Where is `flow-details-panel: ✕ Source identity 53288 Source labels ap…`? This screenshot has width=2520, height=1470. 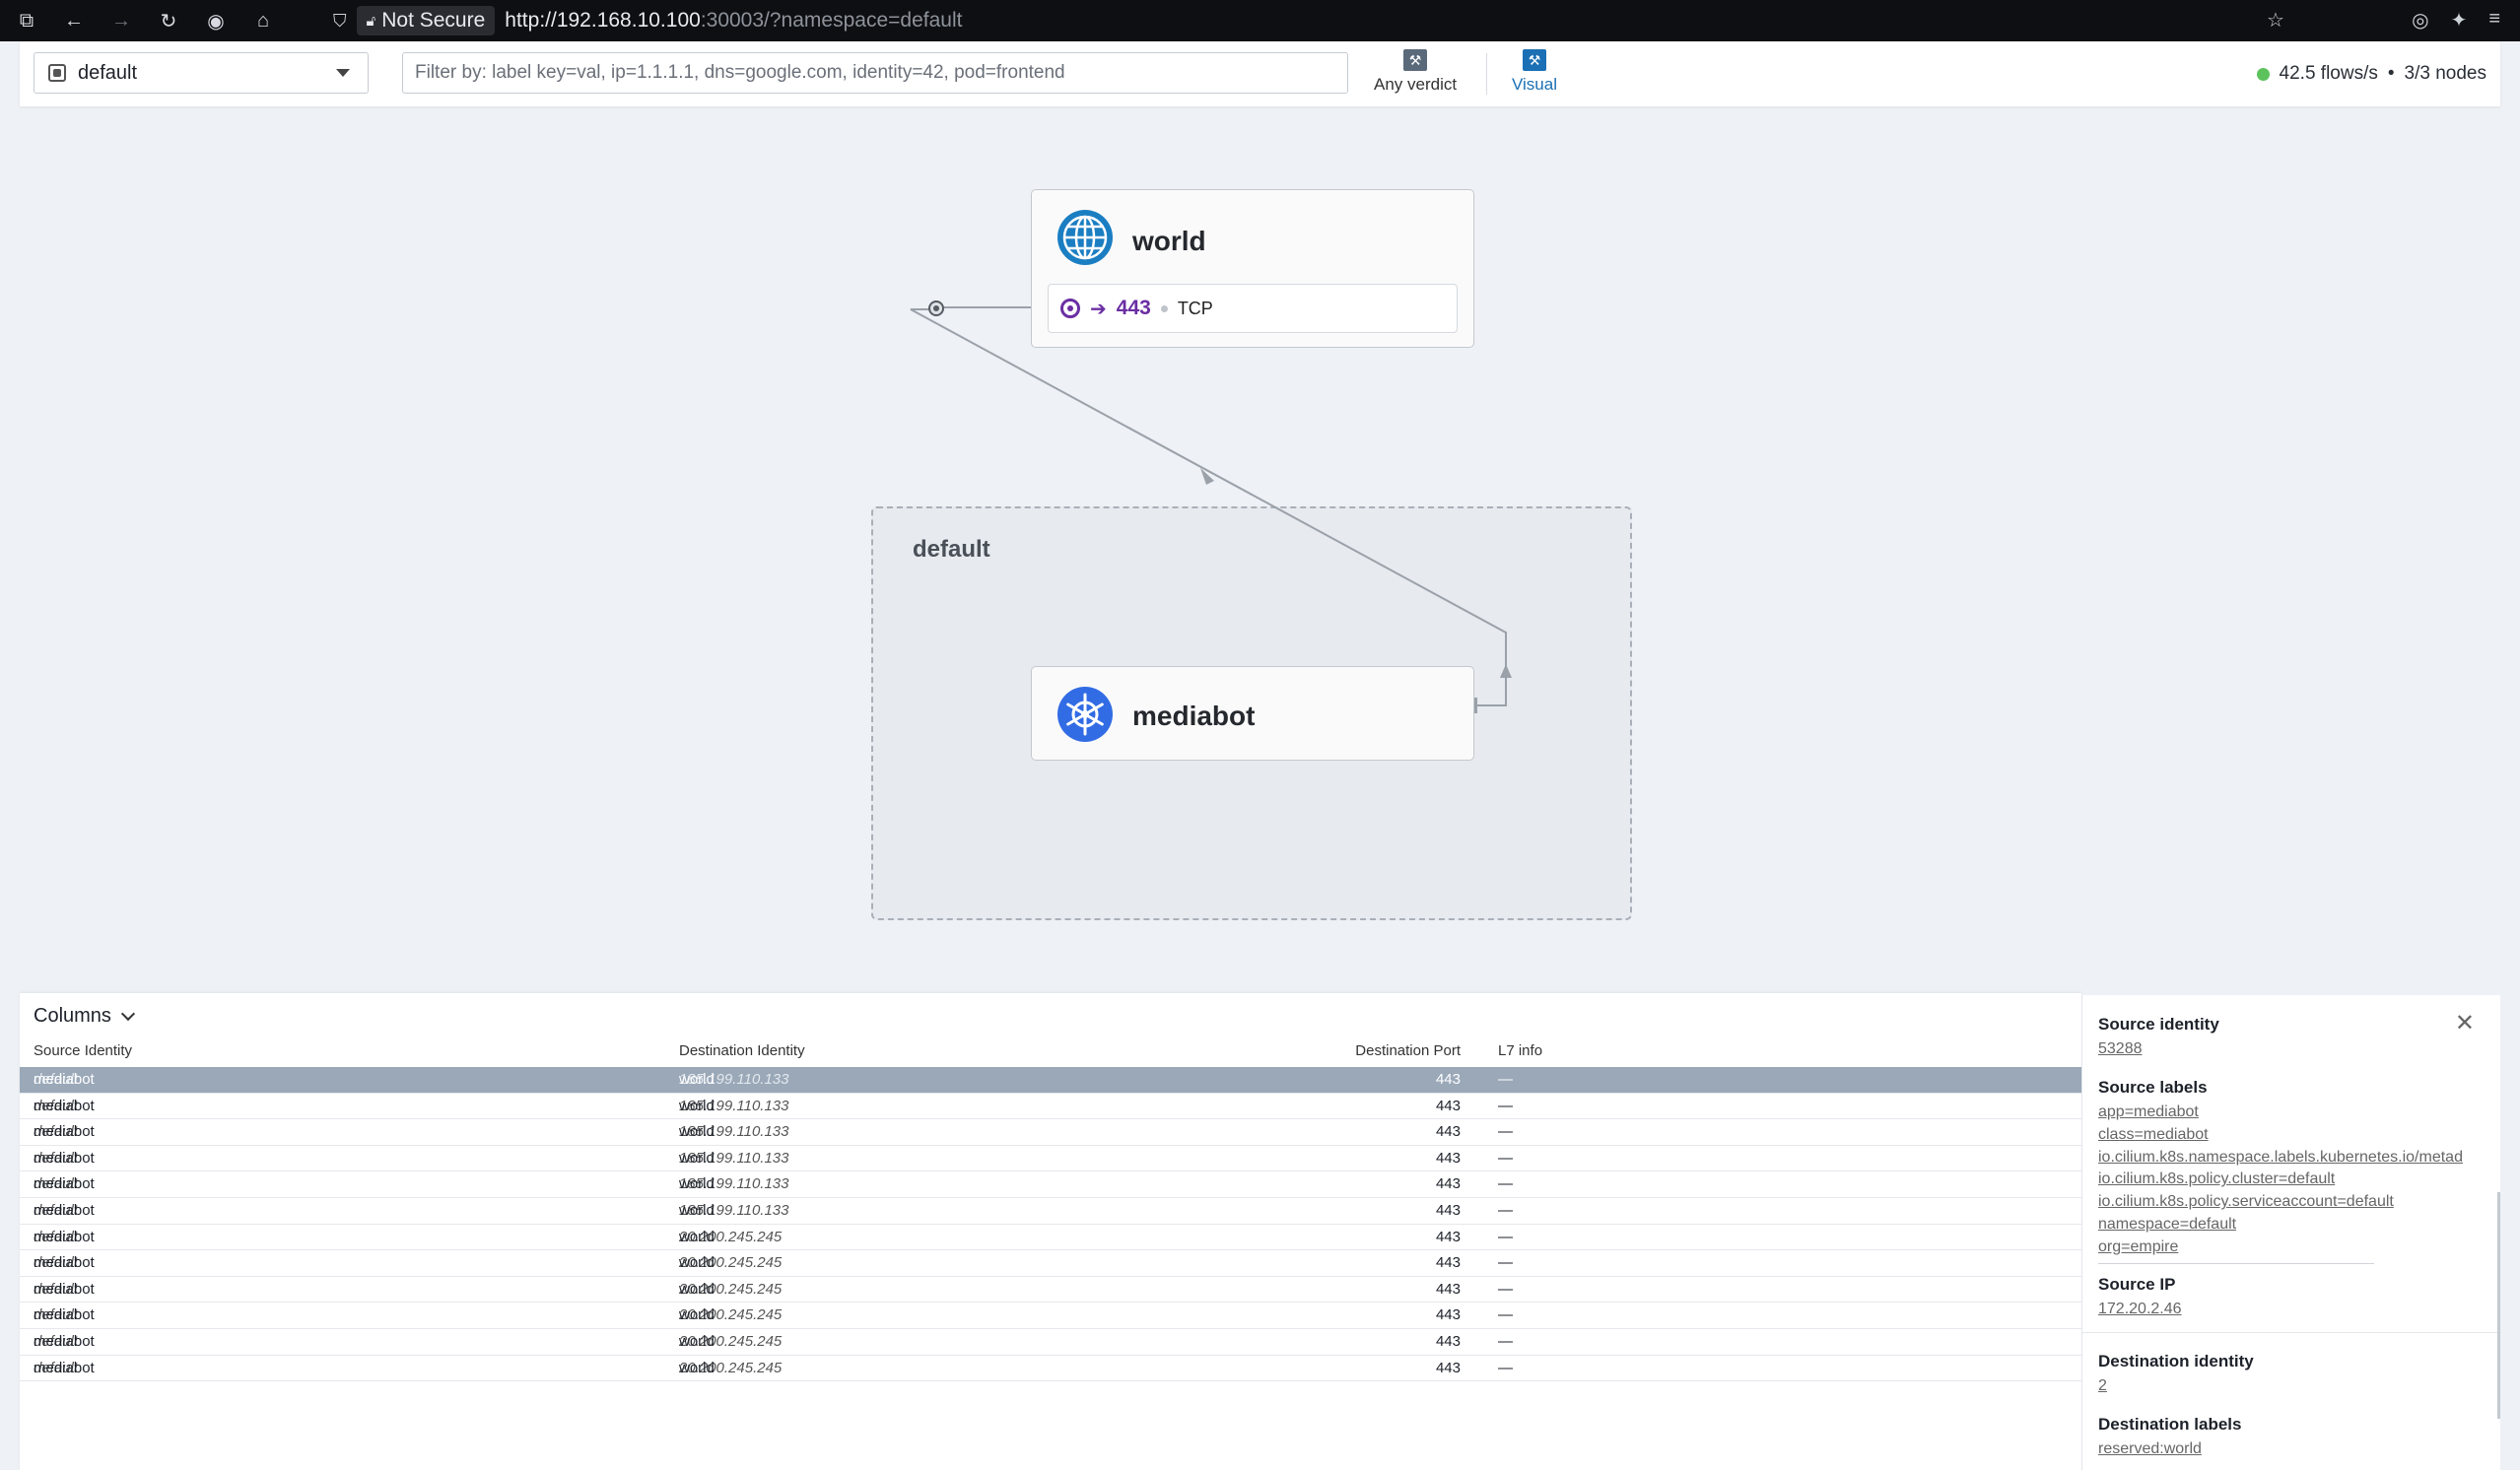
flow-details-panel: ✕ Source identity 53288 Source labels ap… is located at coordinates (2291, 1233).